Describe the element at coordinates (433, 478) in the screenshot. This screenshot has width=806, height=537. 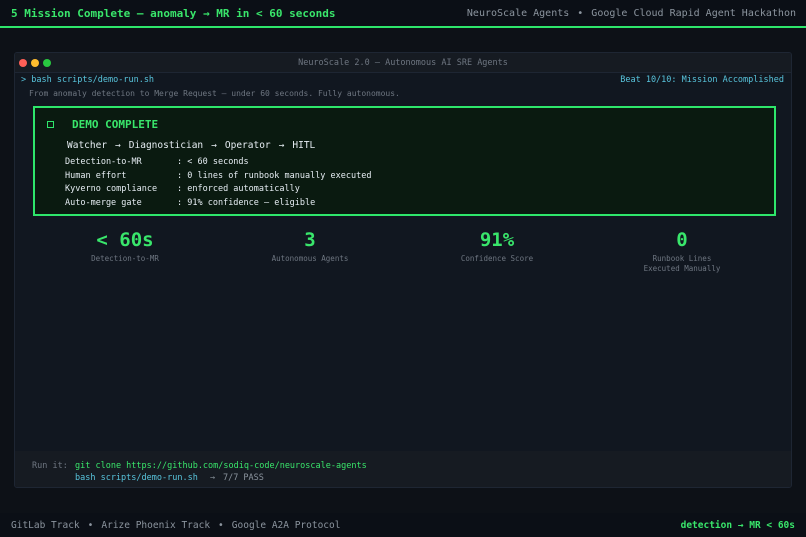
I see `run-line: bash scripts/demo-run.sh → 7/7 PASS` at that location.